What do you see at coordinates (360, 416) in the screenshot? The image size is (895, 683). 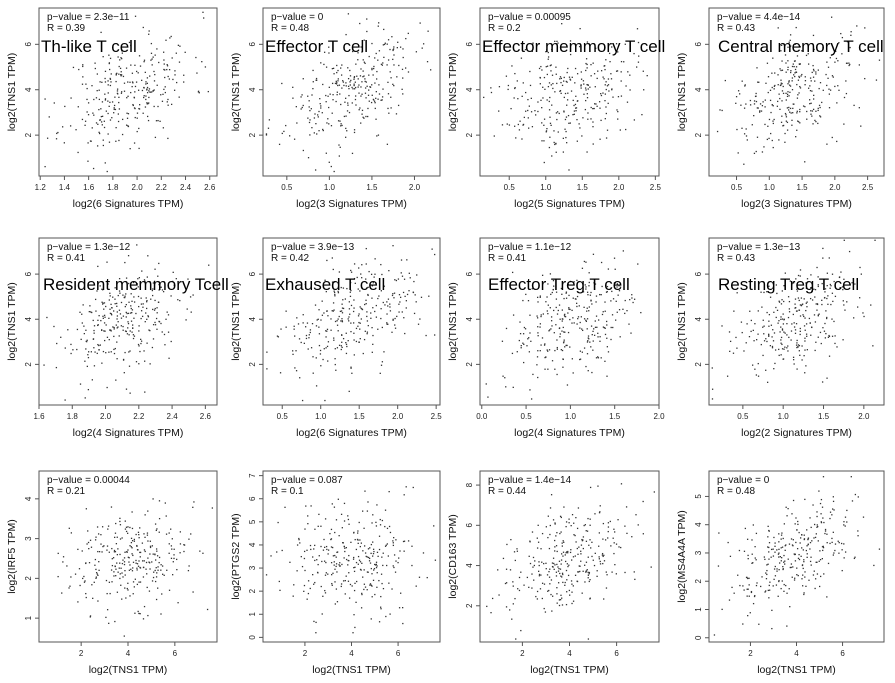 I see `x-tick-label: 1.5` at bounding box center [360, 416].